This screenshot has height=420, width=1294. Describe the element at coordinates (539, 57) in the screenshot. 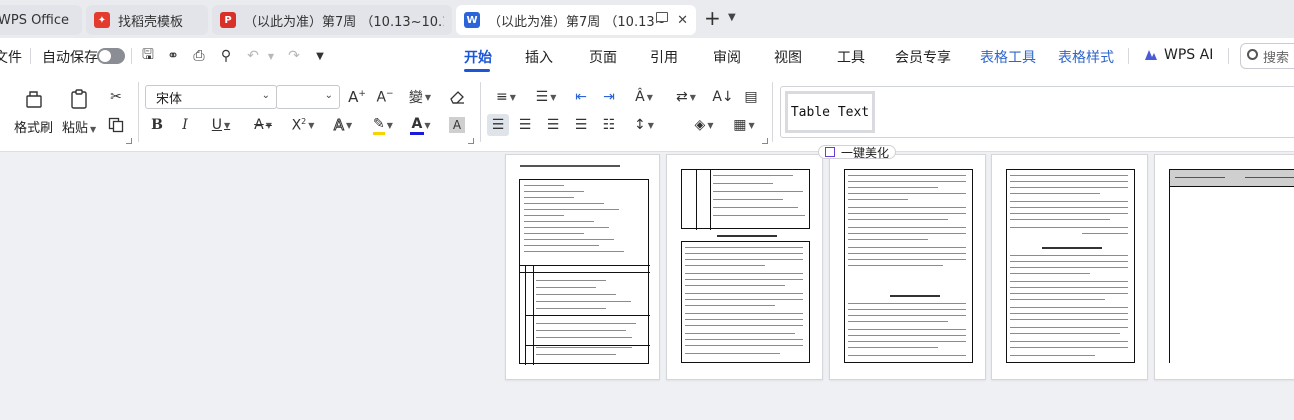

I see `tab-insert: 插入` at that location.